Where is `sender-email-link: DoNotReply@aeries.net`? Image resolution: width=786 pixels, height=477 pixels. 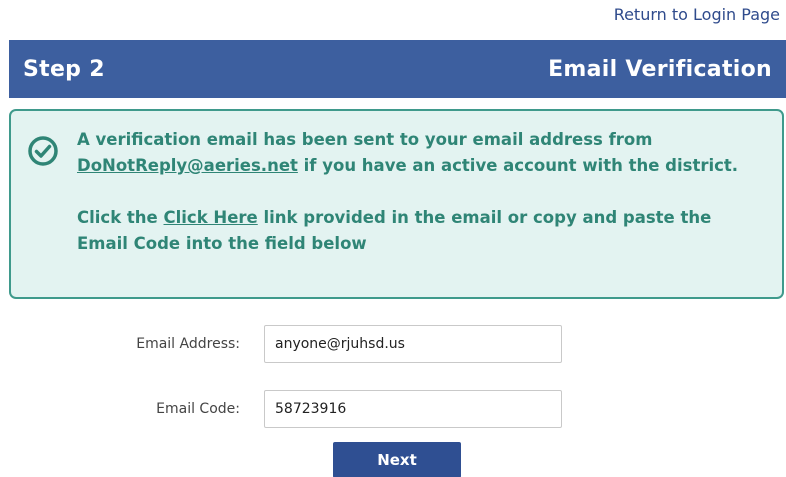
sender-email-link: DoNotReply@aeries.net is located at coordinates (187, 165).